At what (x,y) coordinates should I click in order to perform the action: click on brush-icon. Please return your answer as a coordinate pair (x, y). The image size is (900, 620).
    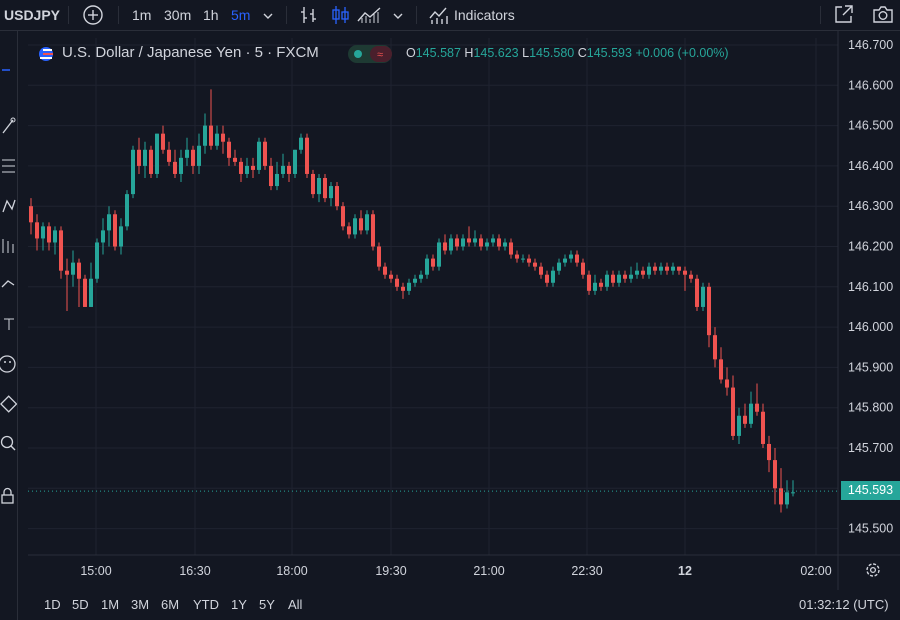
    Looking at the image, I should click on (8, 282).